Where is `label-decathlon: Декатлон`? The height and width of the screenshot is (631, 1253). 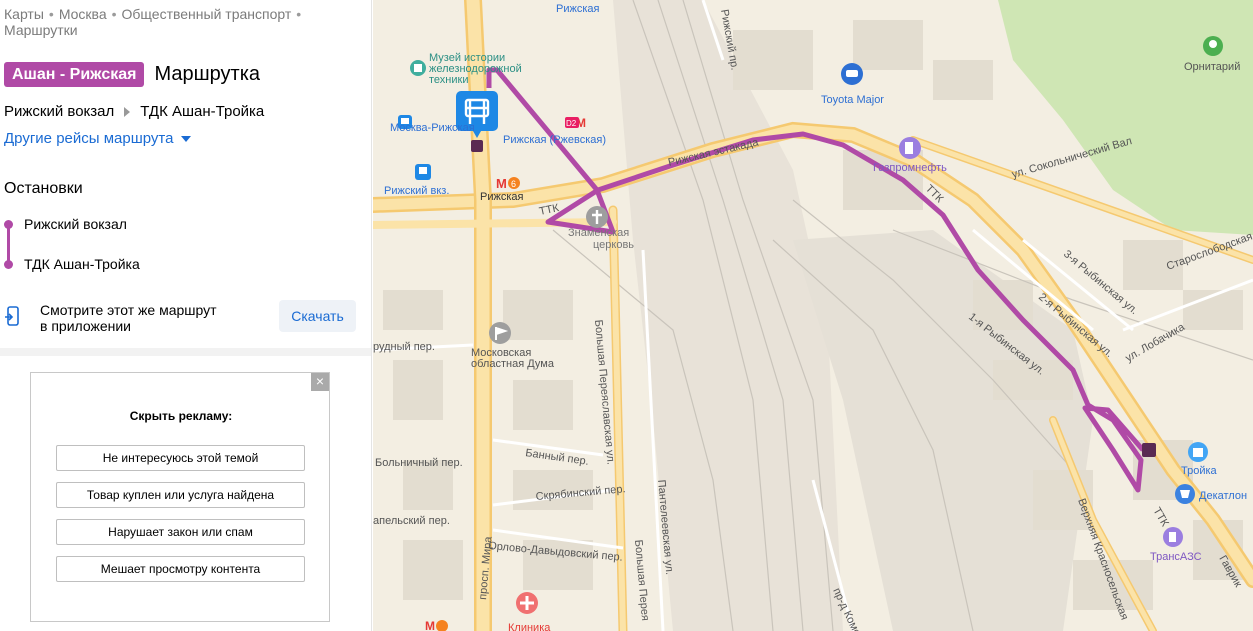
label-decathlon: Декатлон is located at coordinates (1223, 496).